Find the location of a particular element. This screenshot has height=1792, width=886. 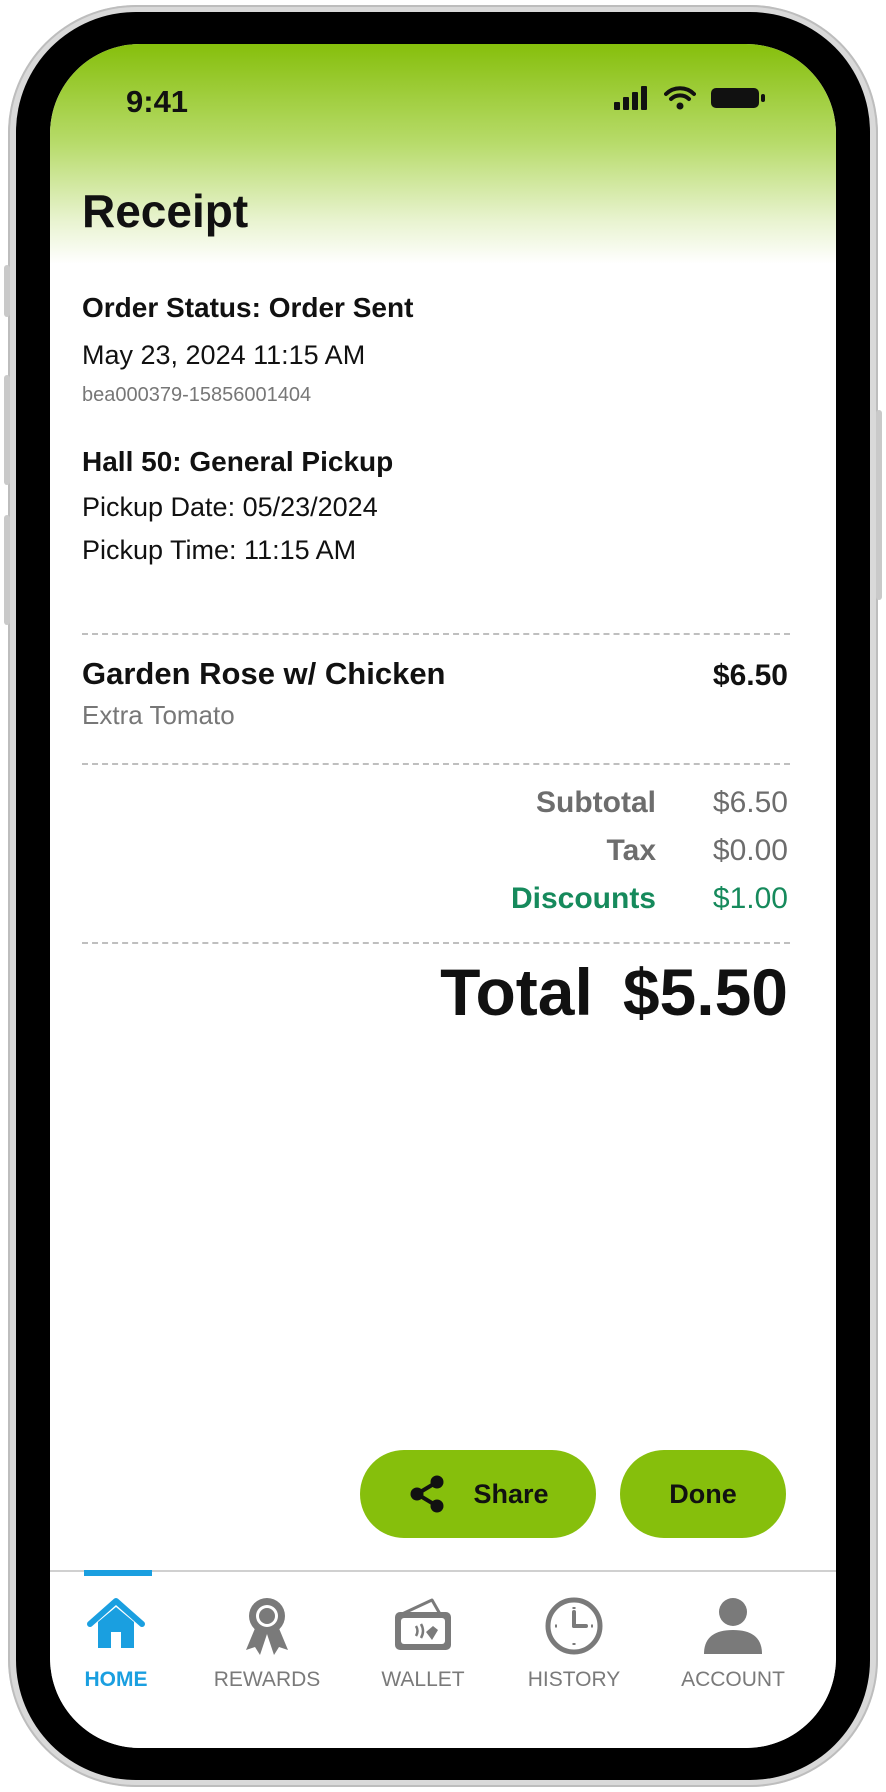

subtotal-row: Subtotal $6.50 is located at coordinates (562, 803).